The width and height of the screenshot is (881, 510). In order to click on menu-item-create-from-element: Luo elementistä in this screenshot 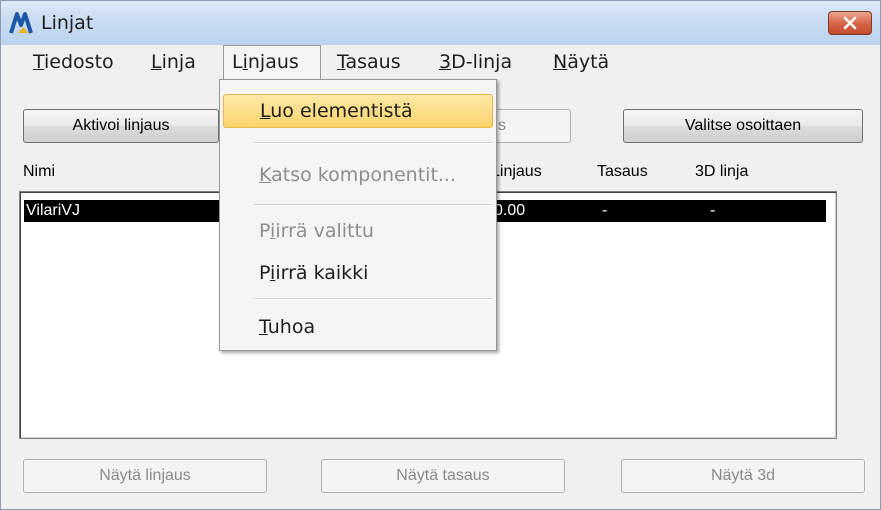, I will do `click(358, 111)`.